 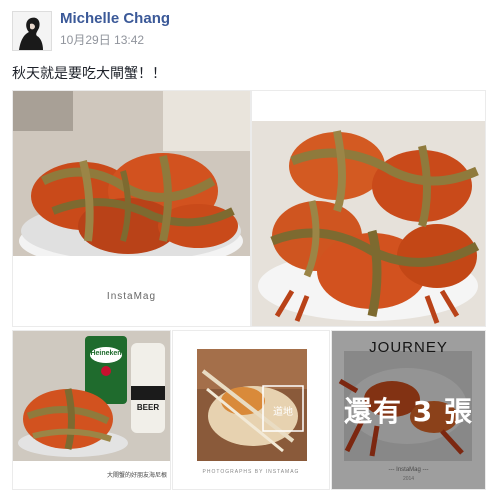 I want to click on crab-meat-illustration, so click(x=251, y=410).